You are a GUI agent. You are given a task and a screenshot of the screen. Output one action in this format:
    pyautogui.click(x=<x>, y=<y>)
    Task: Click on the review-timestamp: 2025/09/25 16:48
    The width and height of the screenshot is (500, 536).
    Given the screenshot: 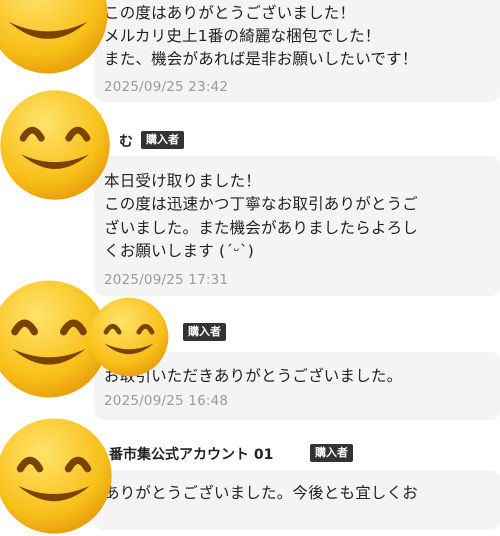 What is the action you would take?
    pyautogui.click(x=166, y=401)
    